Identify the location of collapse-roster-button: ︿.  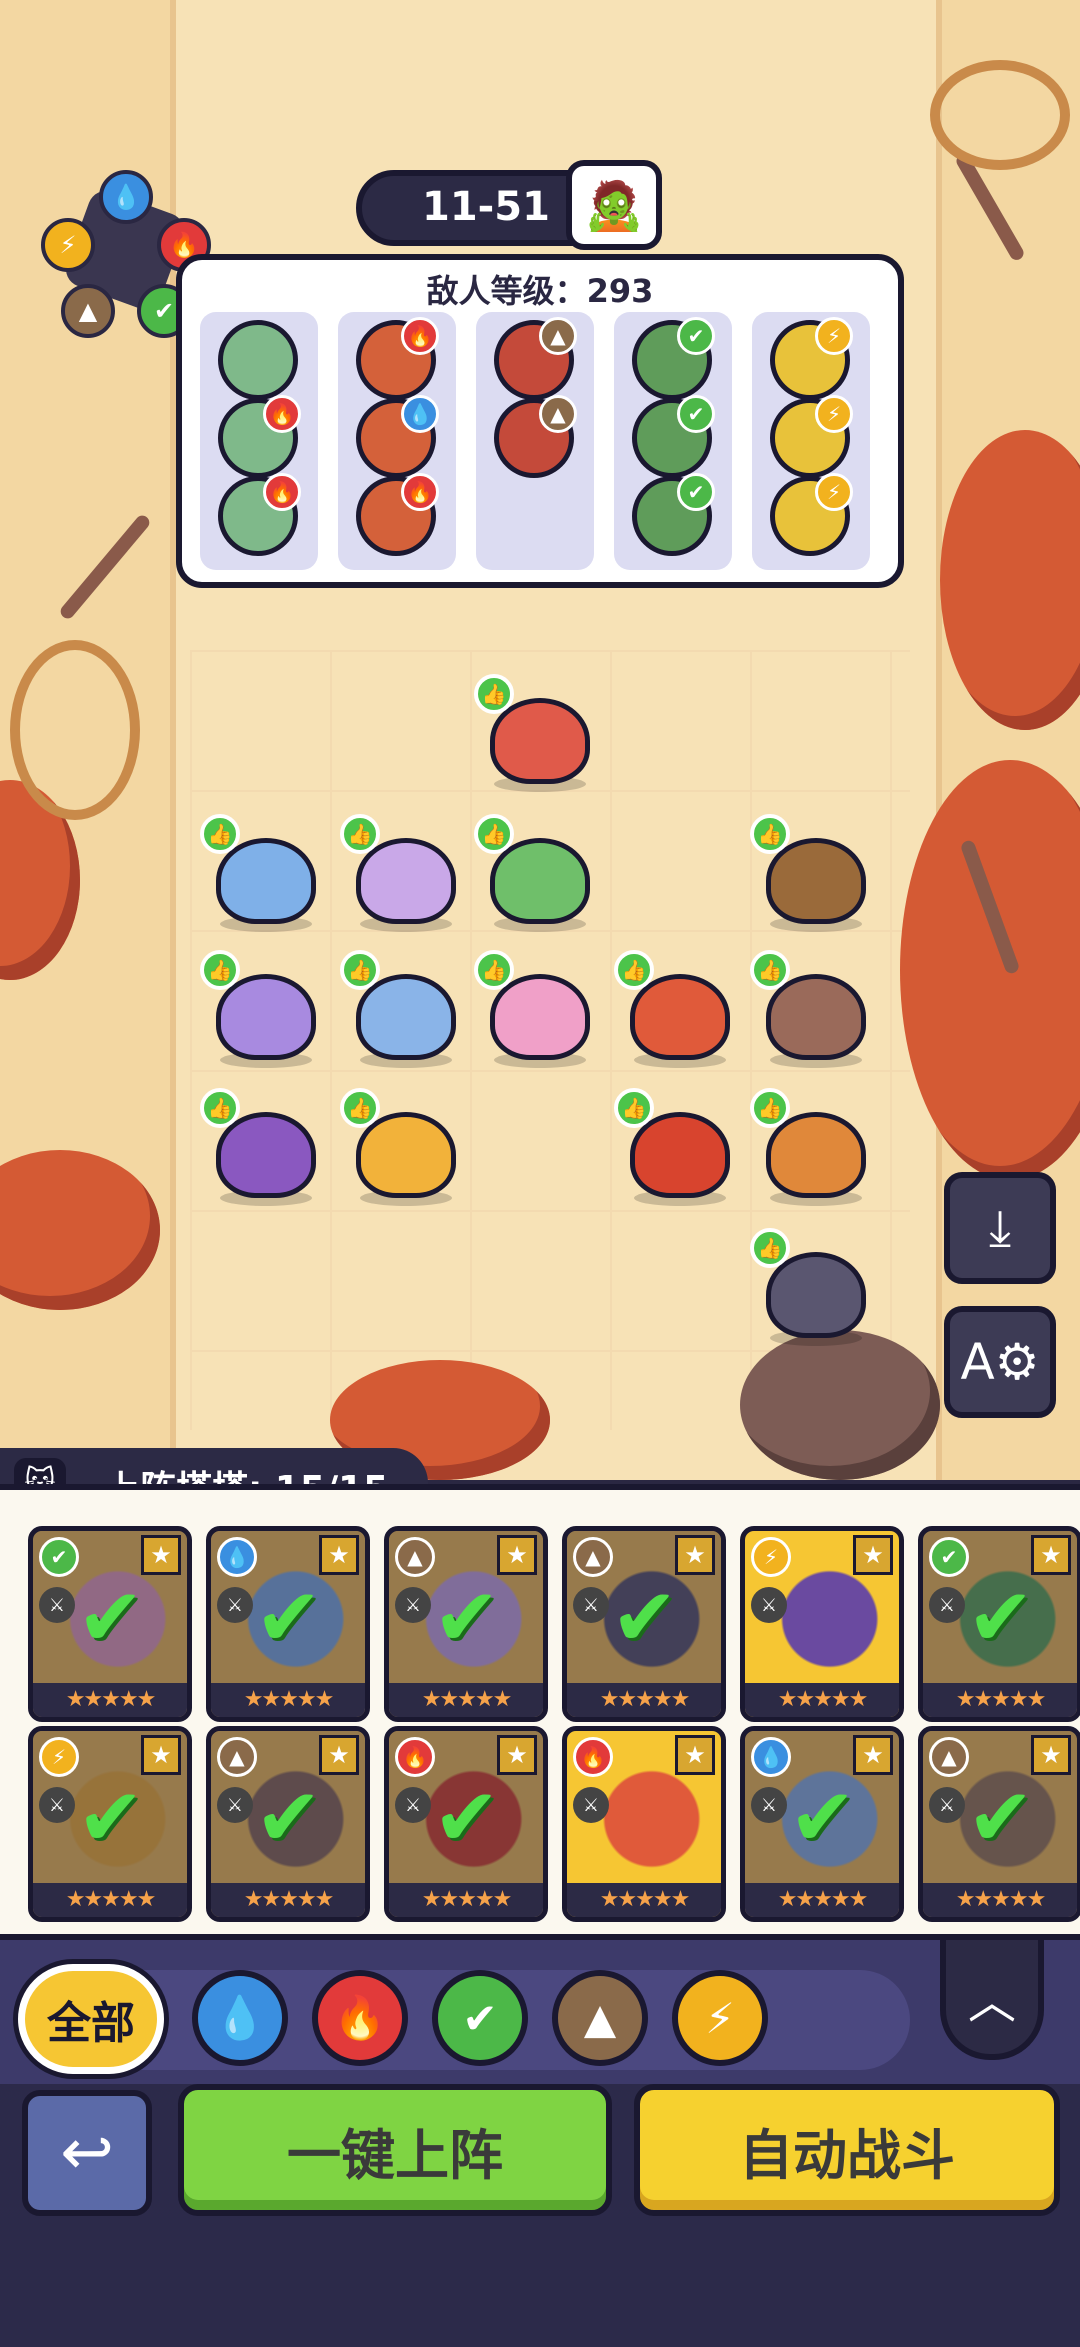
(992, 2000).